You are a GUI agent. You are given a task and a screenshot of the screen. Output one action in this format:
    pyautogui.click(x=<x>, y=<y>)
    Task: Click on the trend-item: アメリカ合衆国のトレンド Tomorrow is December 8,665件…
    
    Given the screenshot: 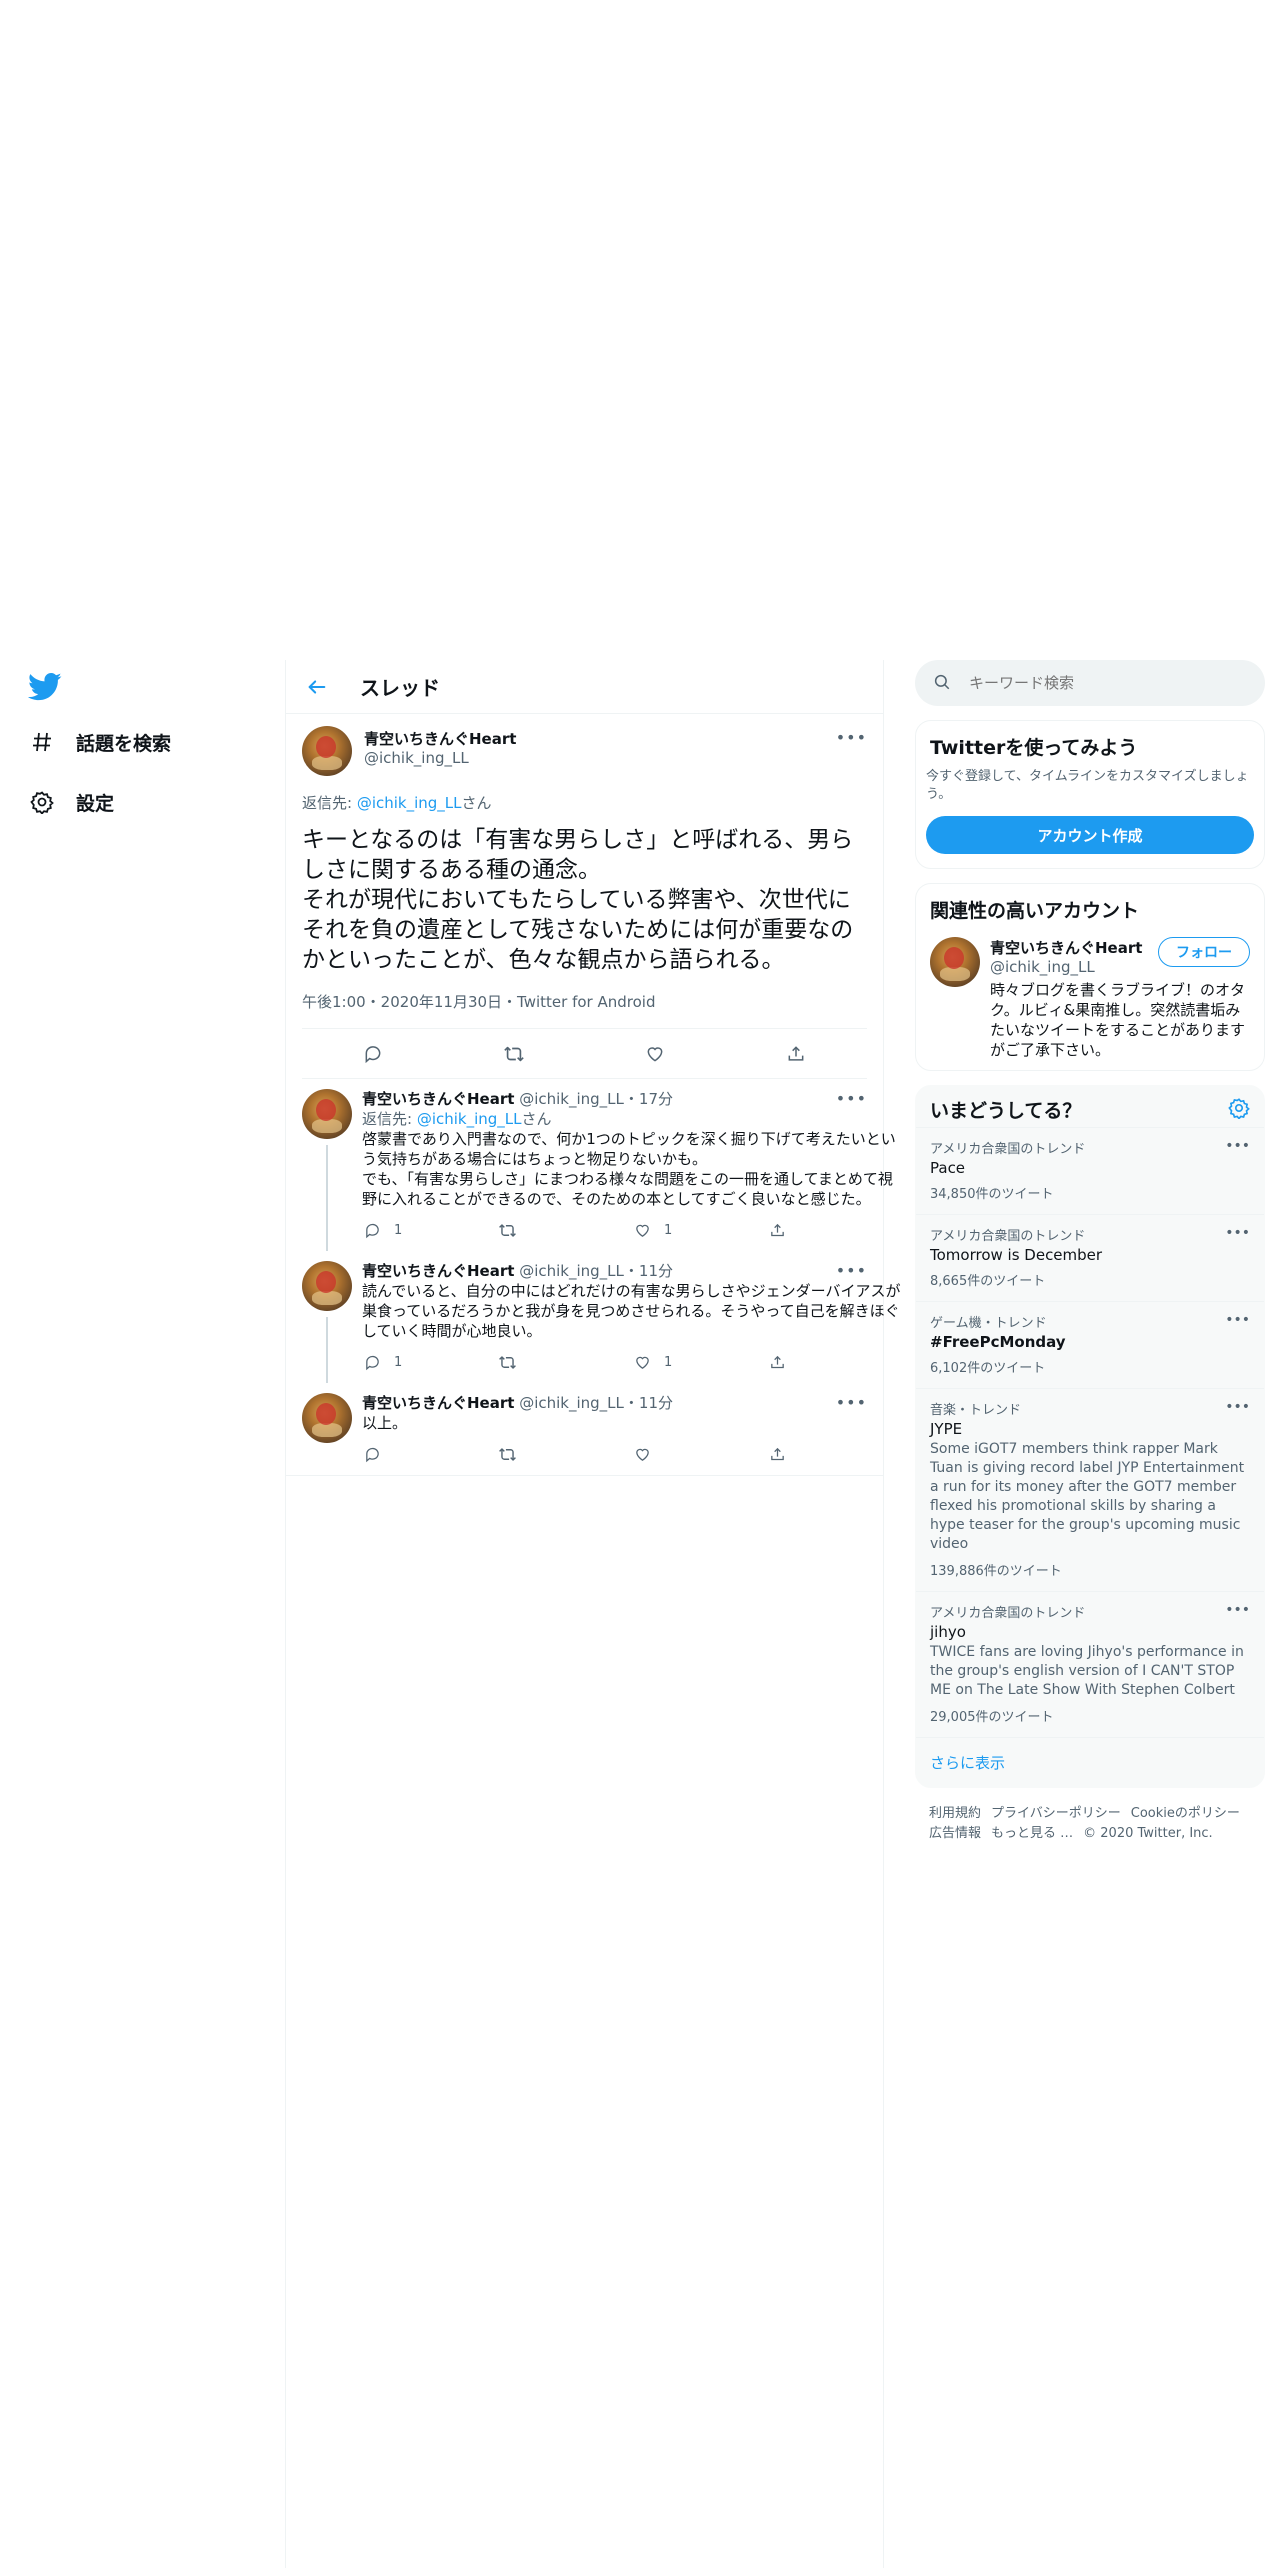 What is the action you would take?
    pyautogui.click(x=1090, y=1257)
    